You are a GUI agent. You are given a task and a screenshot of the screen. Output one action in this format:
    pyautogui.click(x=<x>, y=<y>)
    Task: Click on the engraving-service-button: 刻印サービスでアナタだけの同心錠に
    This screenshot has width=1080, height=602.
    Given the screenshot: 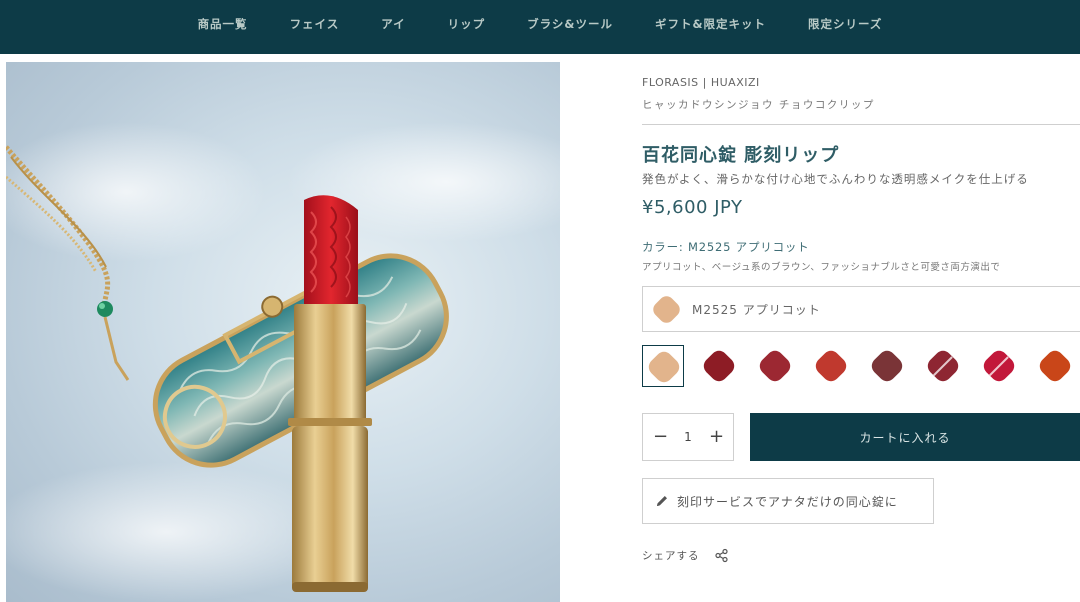 What is the action you would take?
    pyautogui.click(x=788, y=501)
    